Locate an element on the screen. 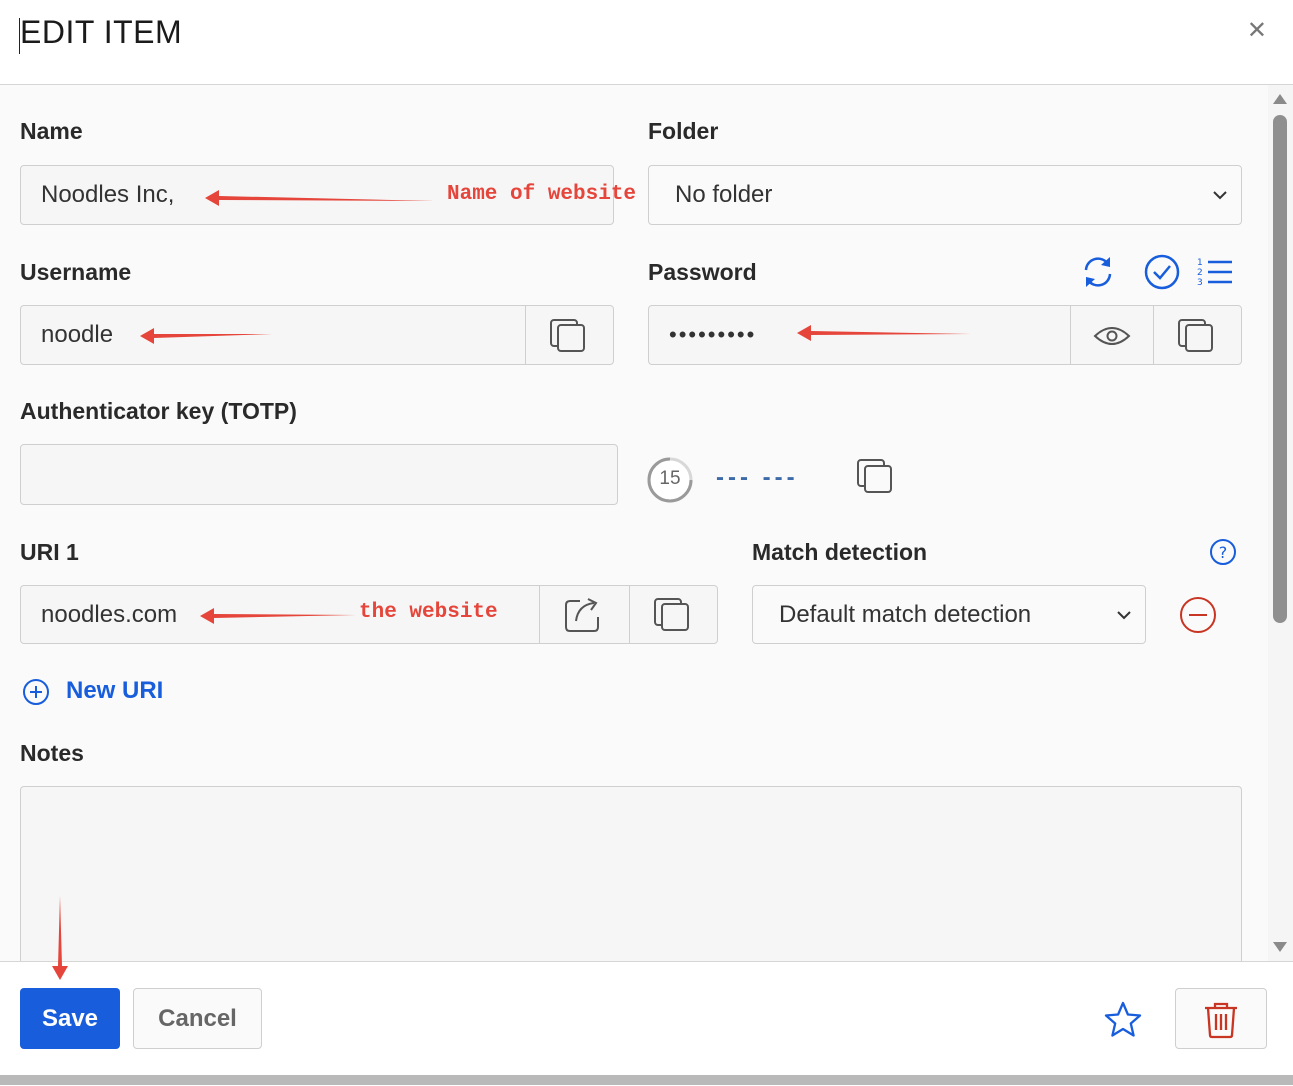 The height and width of the screenshot is (1086, 1293). match-detection-value: Default match detection is located at coordinates (905, 614).